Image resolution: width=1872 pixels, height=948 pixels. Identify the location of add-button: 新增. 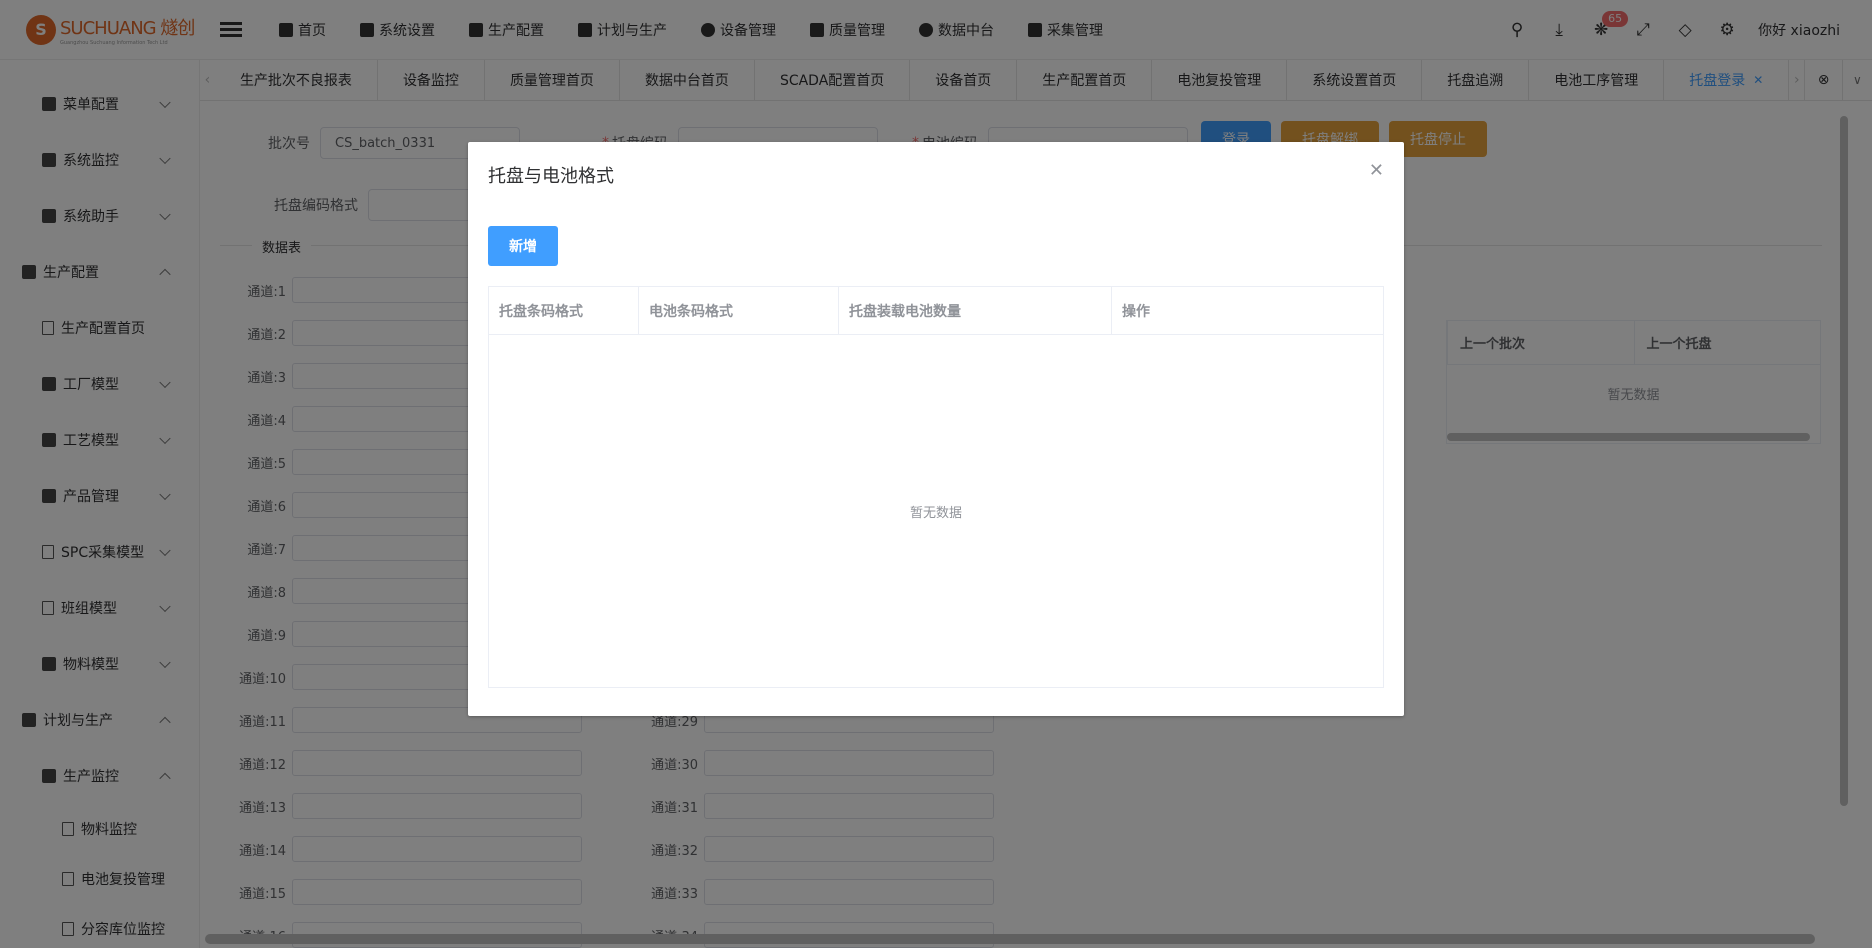
(523, 246).